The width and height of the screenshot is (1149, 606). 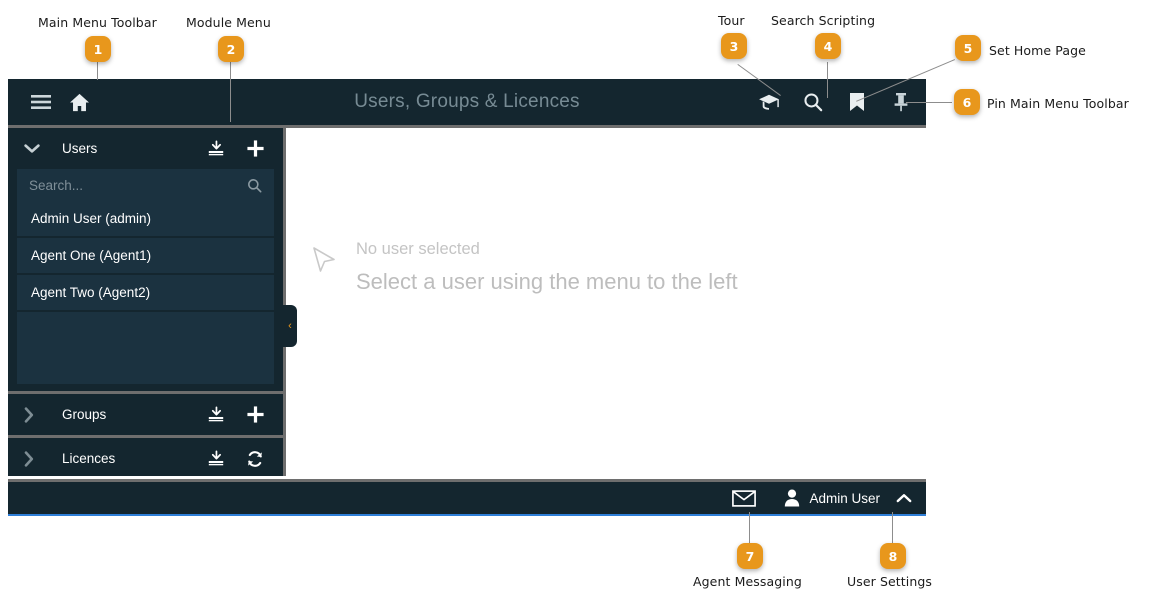 What do you see at coordinates (89, 458) in the screenshot?
I see `panel-title: Licences` at bounding box center [89, 458].